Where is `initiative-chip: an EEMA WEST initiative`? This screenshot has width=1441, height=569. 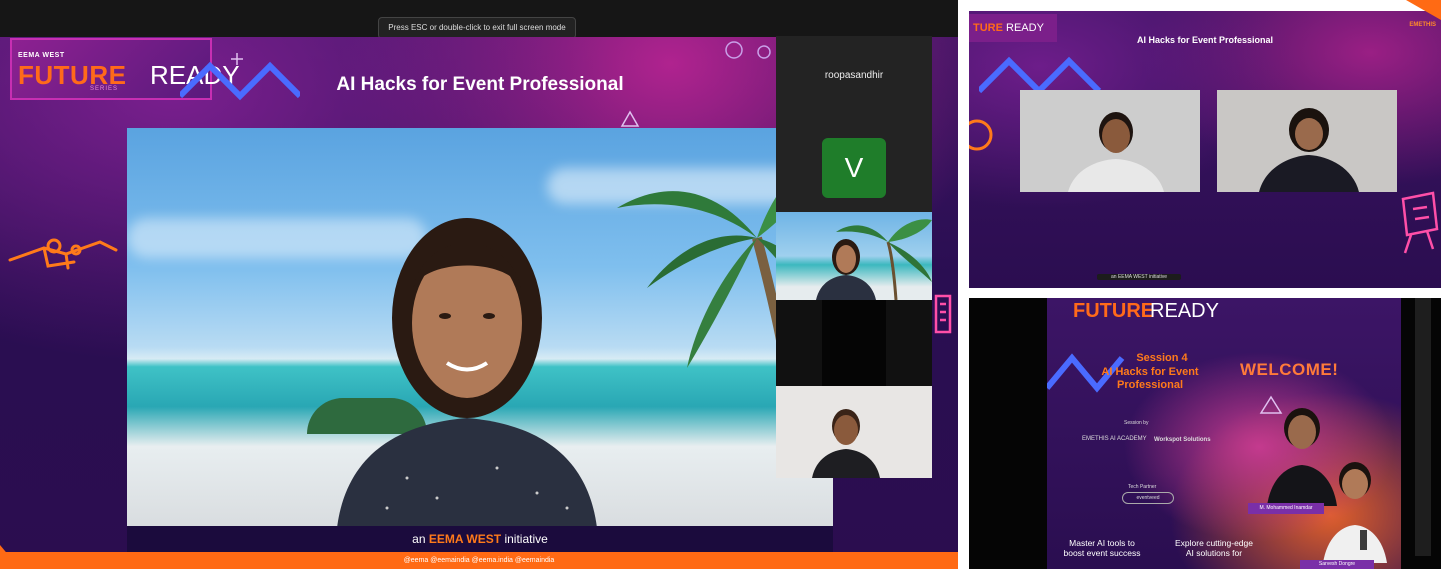
initiative-chip: an EEMA WEST initiative is located at coordinates (1139, 277).